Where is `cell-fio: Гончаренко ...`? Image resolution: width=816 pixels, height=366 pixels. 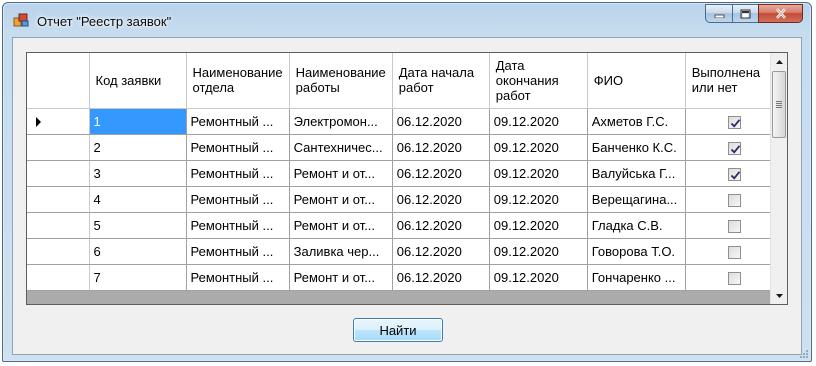 cell-fio: Гончаренко ... is located at coordinates (636, 277).